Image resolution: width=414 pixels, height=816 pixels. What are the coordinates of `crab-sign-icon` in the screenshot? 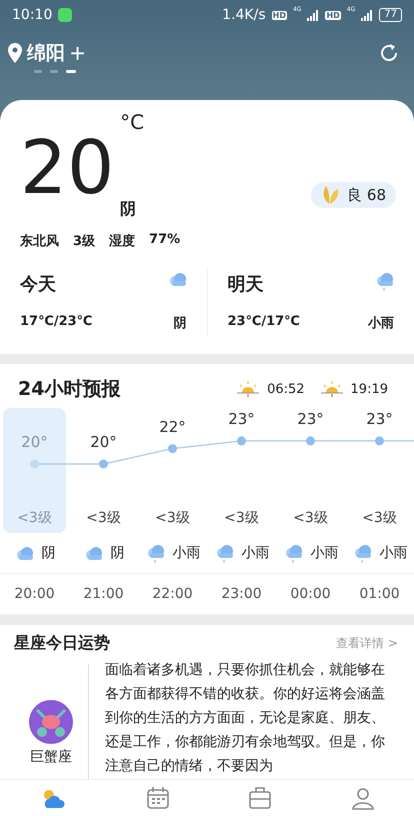 It's located at (51, 722).